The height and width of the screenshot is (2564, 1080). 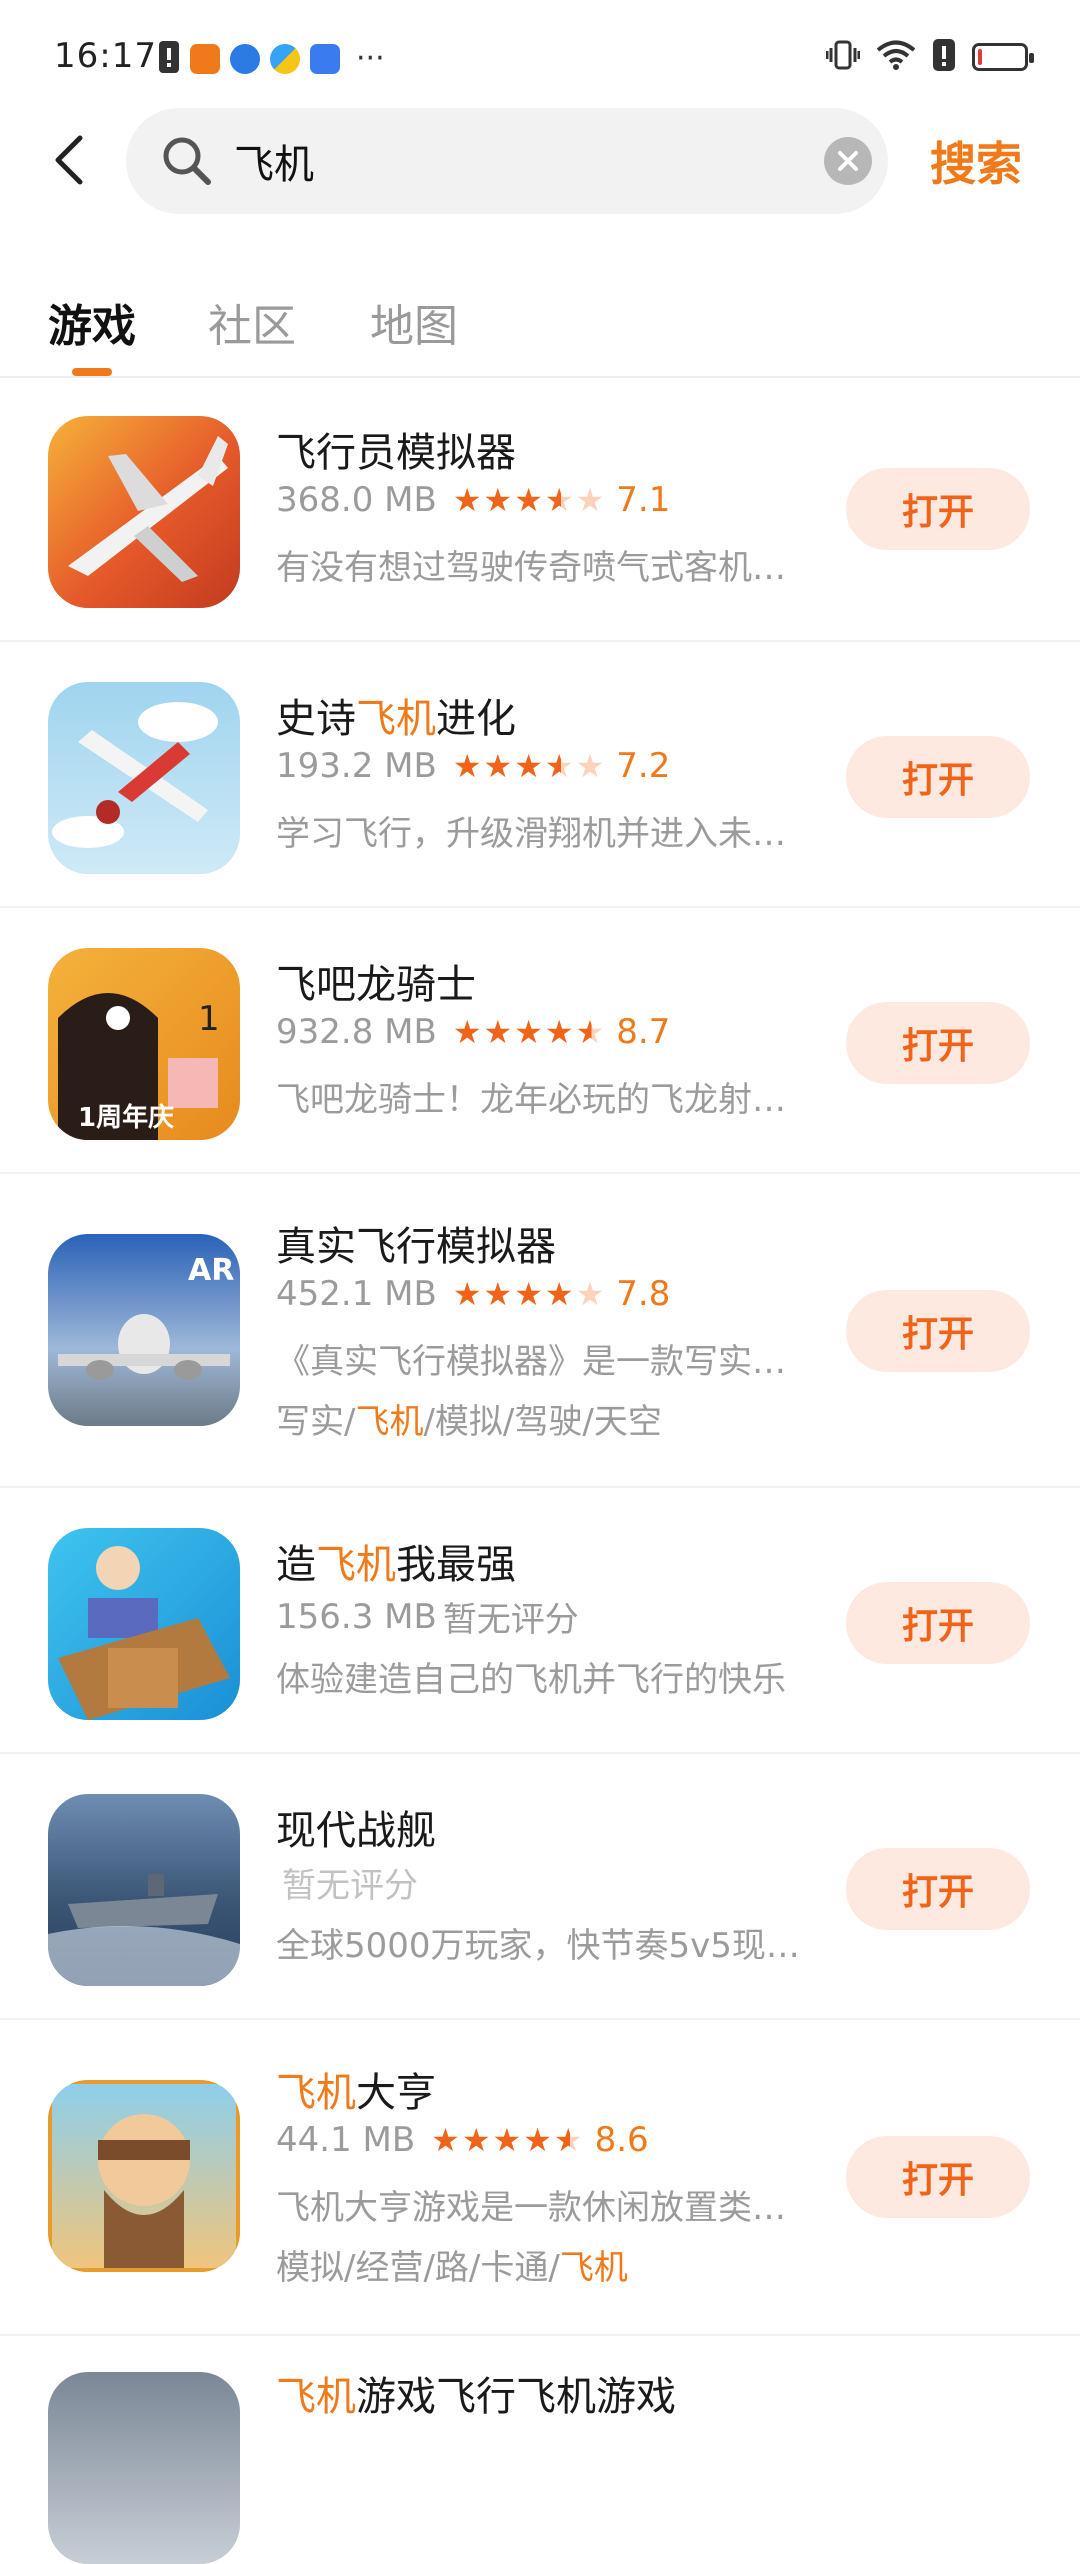 What do you see at coordinates (643, 1032) in the screenshot?
I see `app-rating: 8.7` at bounding box center [643, 1032].